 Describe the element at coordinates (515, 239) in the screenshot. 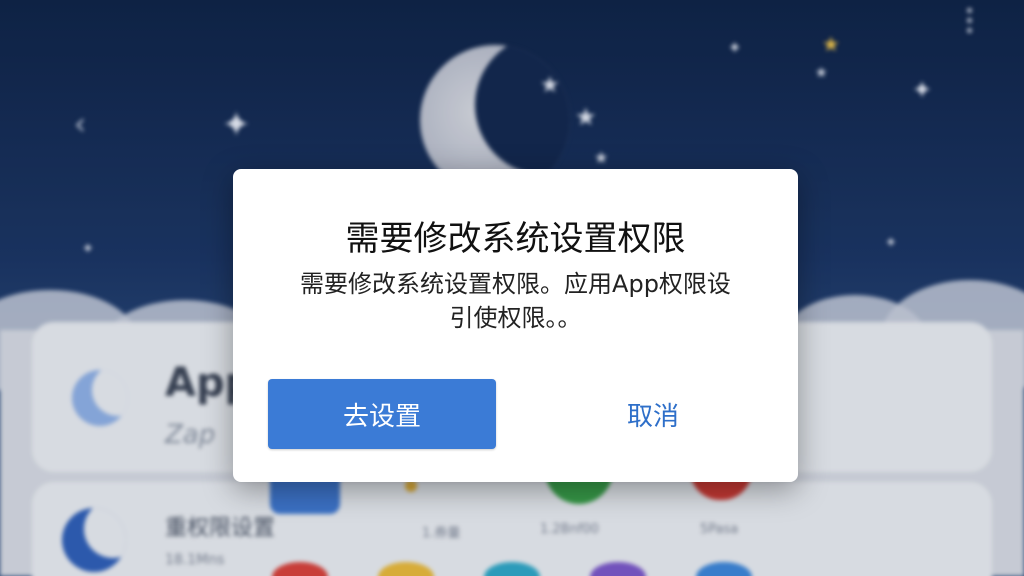

I see `dialog-title: 需要修改系统设置权限` at that location.